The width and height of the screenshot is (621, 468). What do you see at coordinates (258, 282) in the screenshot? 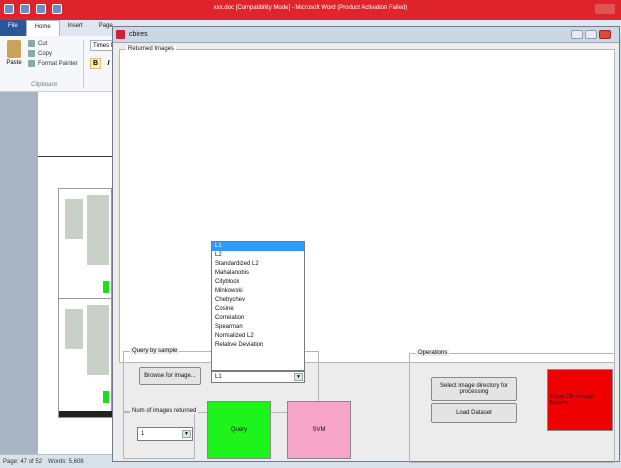
I see `dropdown-option: Cityblock` at bounding box center [258, 282].